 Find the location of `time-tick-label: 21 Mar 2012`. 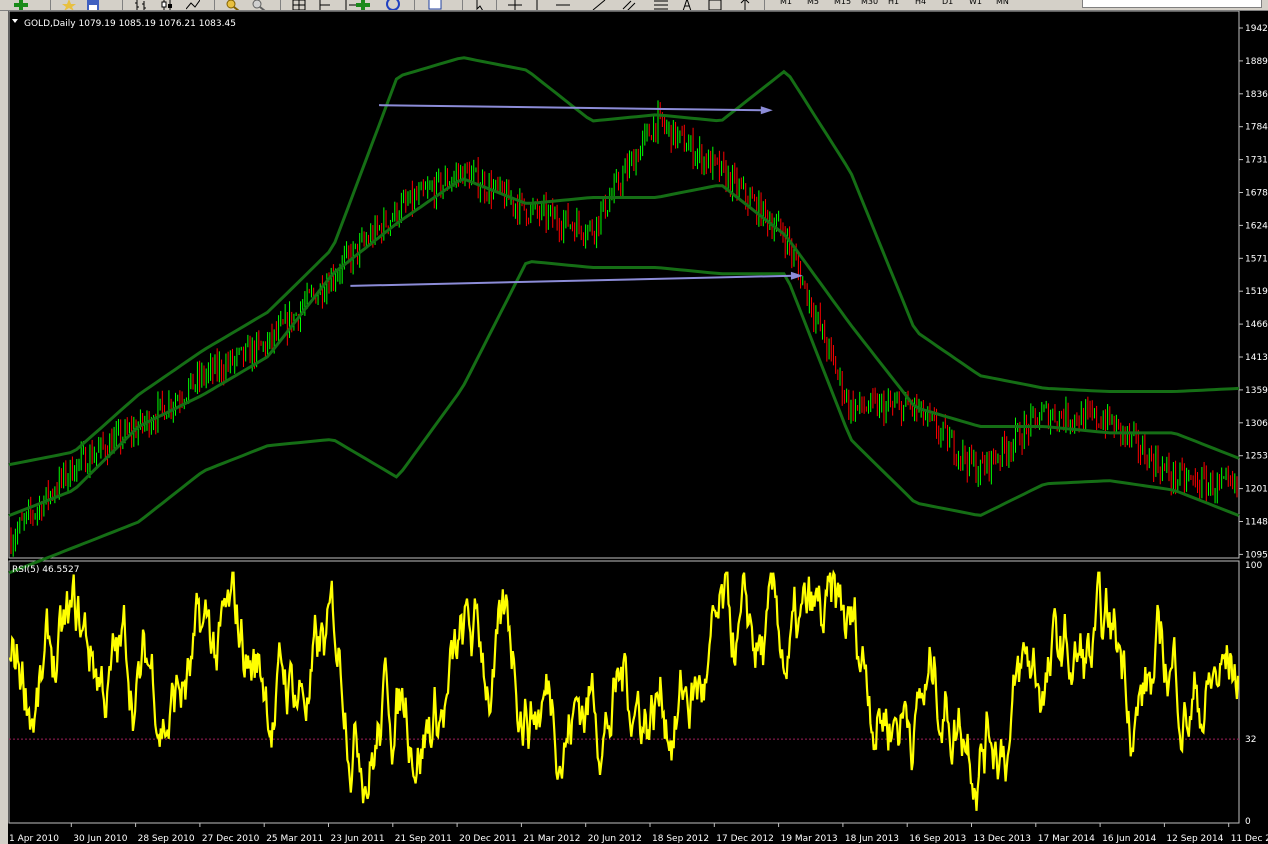

time-tick-label: 21 Mar 2012 is located at coordinates (551, 839).